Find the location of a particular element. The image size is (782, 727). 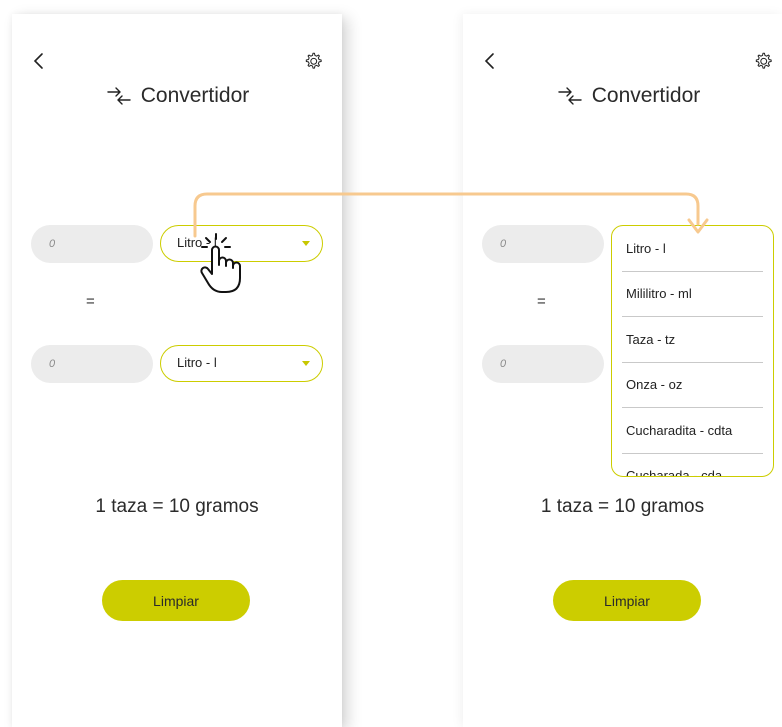

unit-select-value: Litro - l is located at coordinates (197, 362).